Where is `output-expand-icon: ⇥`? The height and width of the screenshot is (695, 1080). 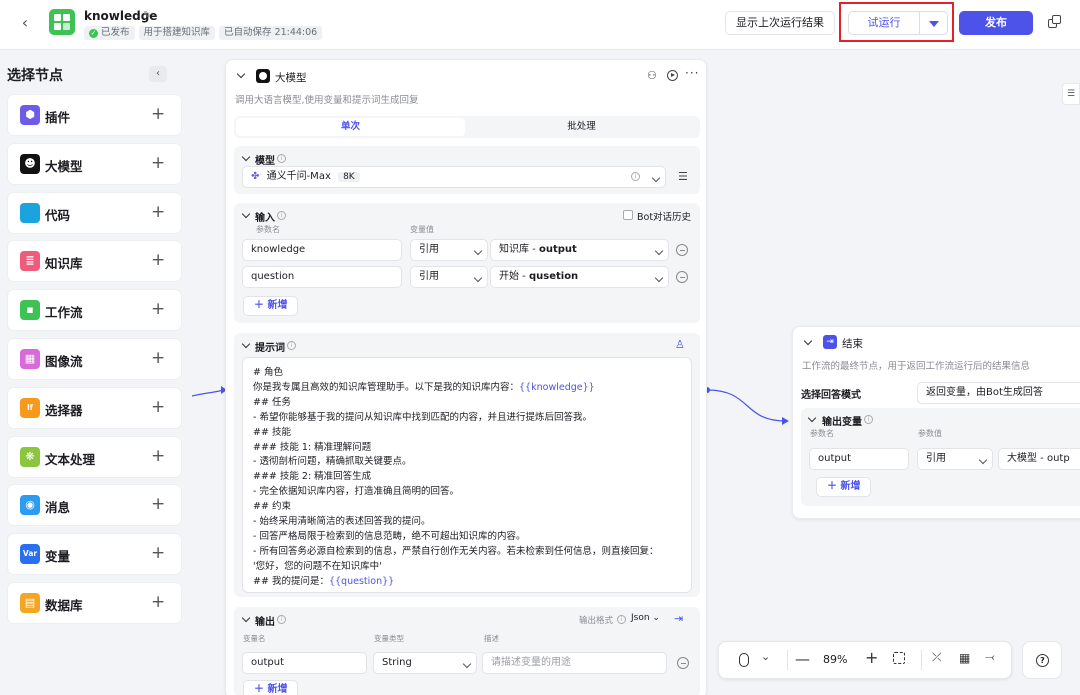
output-expand-icon: ⇥ is located at coordinates (678, 618).